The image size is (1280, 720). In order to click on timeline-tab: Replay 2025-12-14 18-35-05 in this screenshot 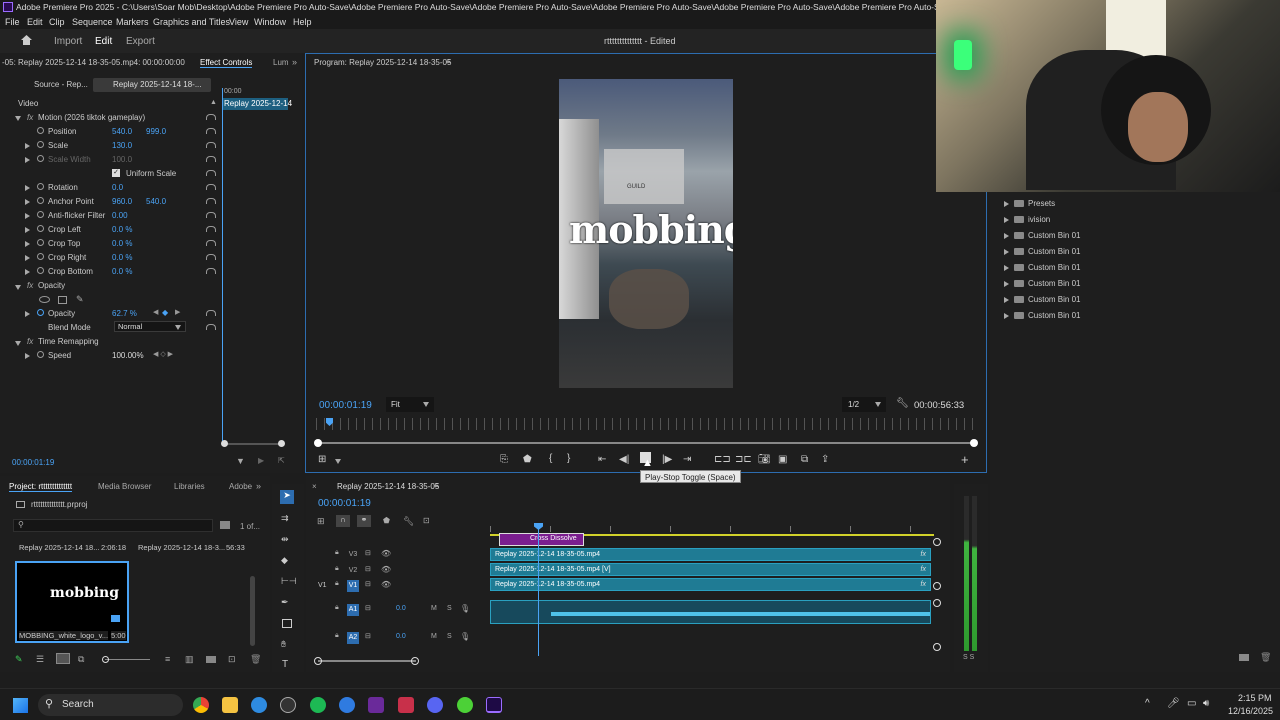, I will do `click(388, 486)`.